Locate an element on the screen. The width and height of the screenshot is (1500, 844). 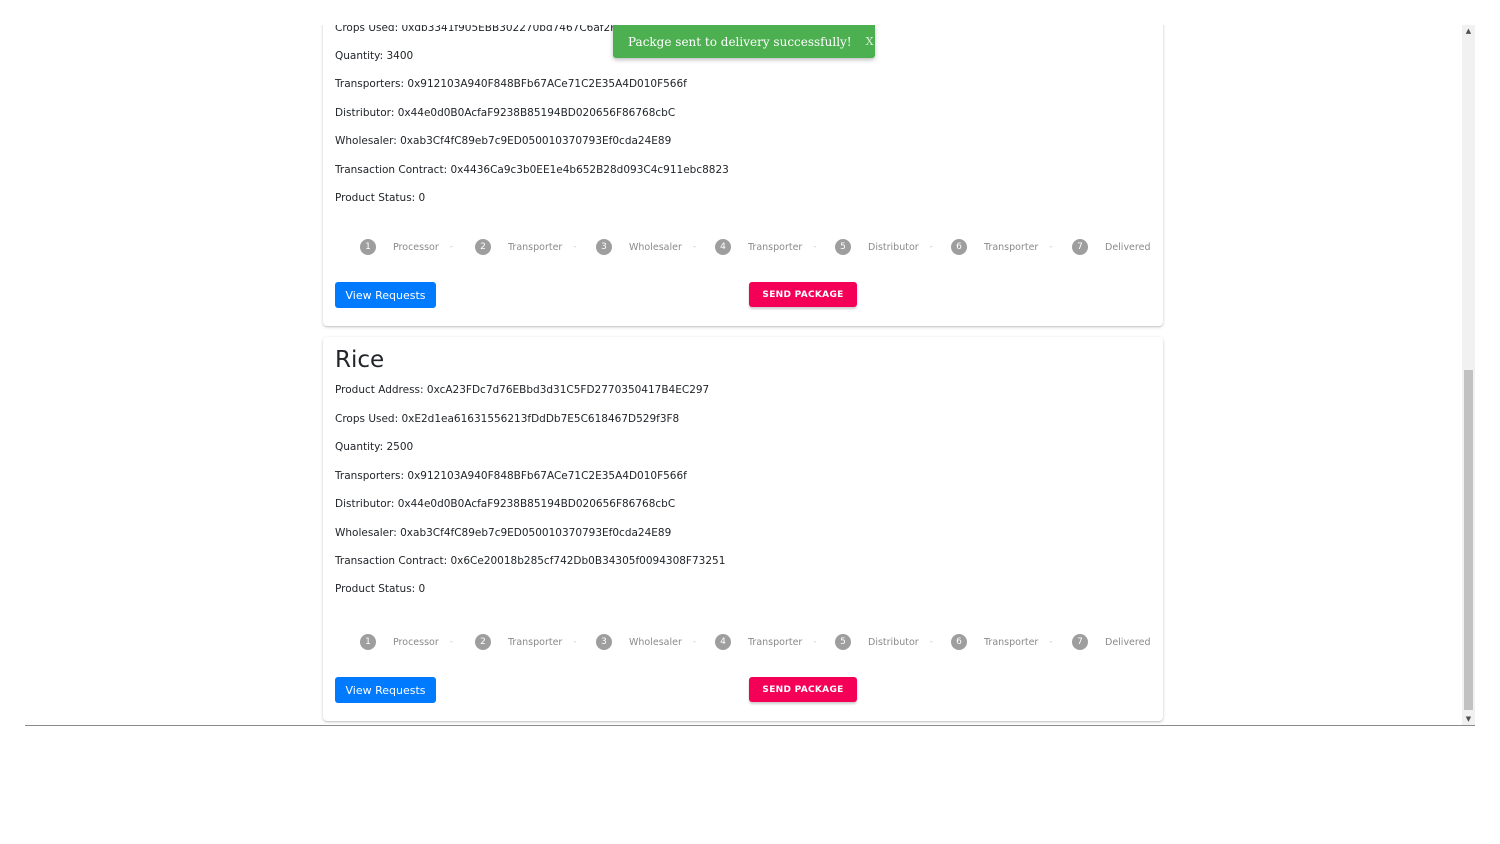
vertical-scrollbar: ▲ ▼ is located at coordinates (1468, 375).